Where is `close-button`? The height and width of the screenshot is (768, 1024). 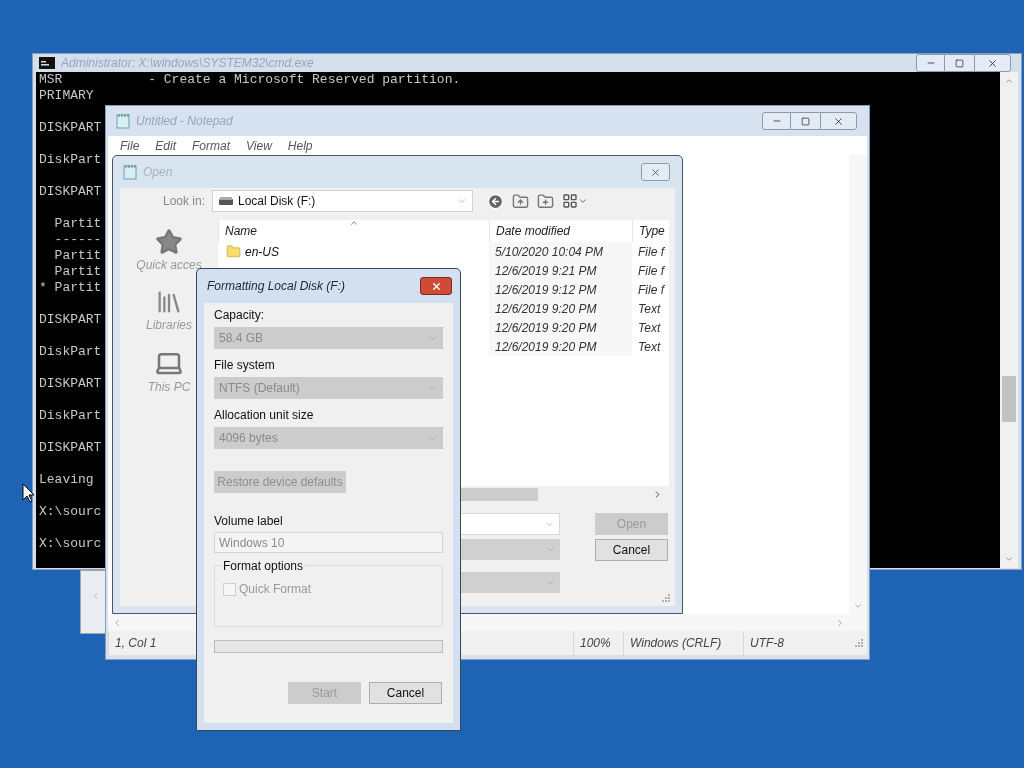 close-button is located at coordinates (436, 286).